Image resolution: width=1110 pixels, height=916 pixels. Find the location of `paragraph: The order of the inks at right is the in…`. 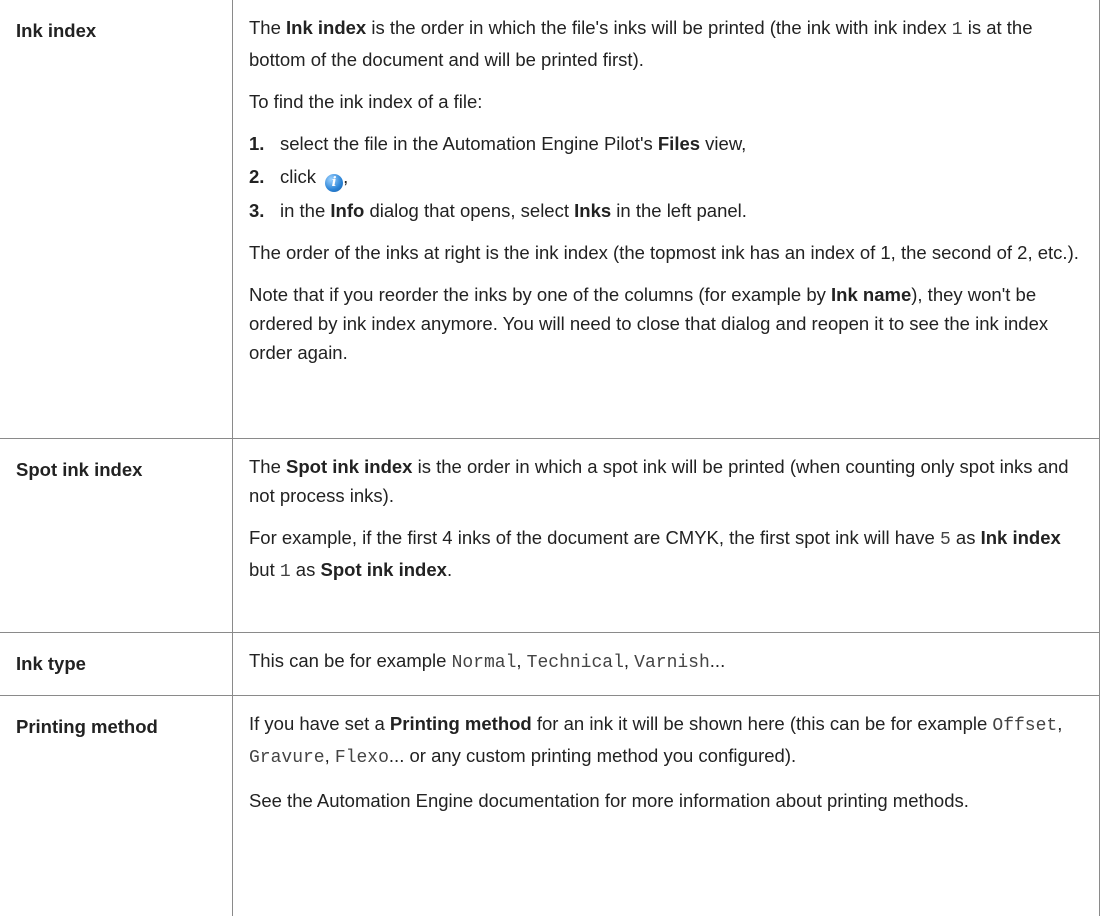

paragraph: The order of the inks at right is the in… is located at coordinates (664, 252).